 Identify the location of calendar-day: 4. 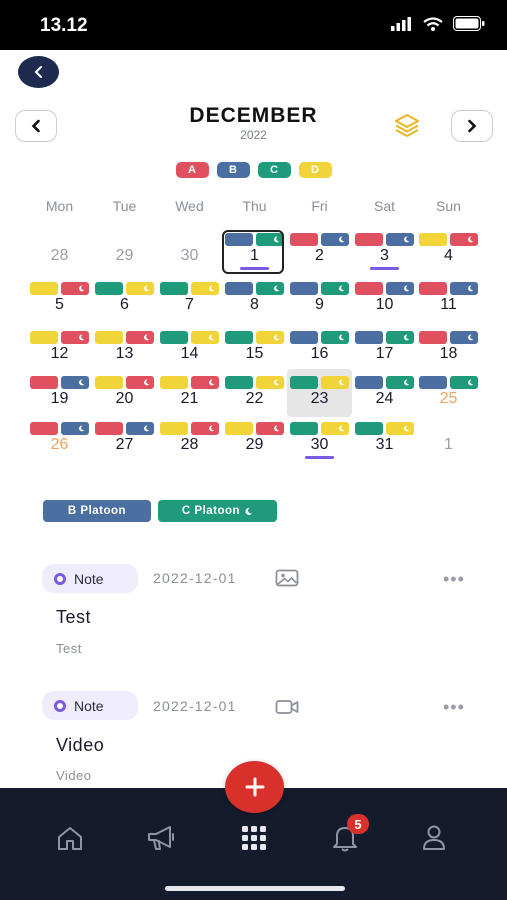
(448, 253).